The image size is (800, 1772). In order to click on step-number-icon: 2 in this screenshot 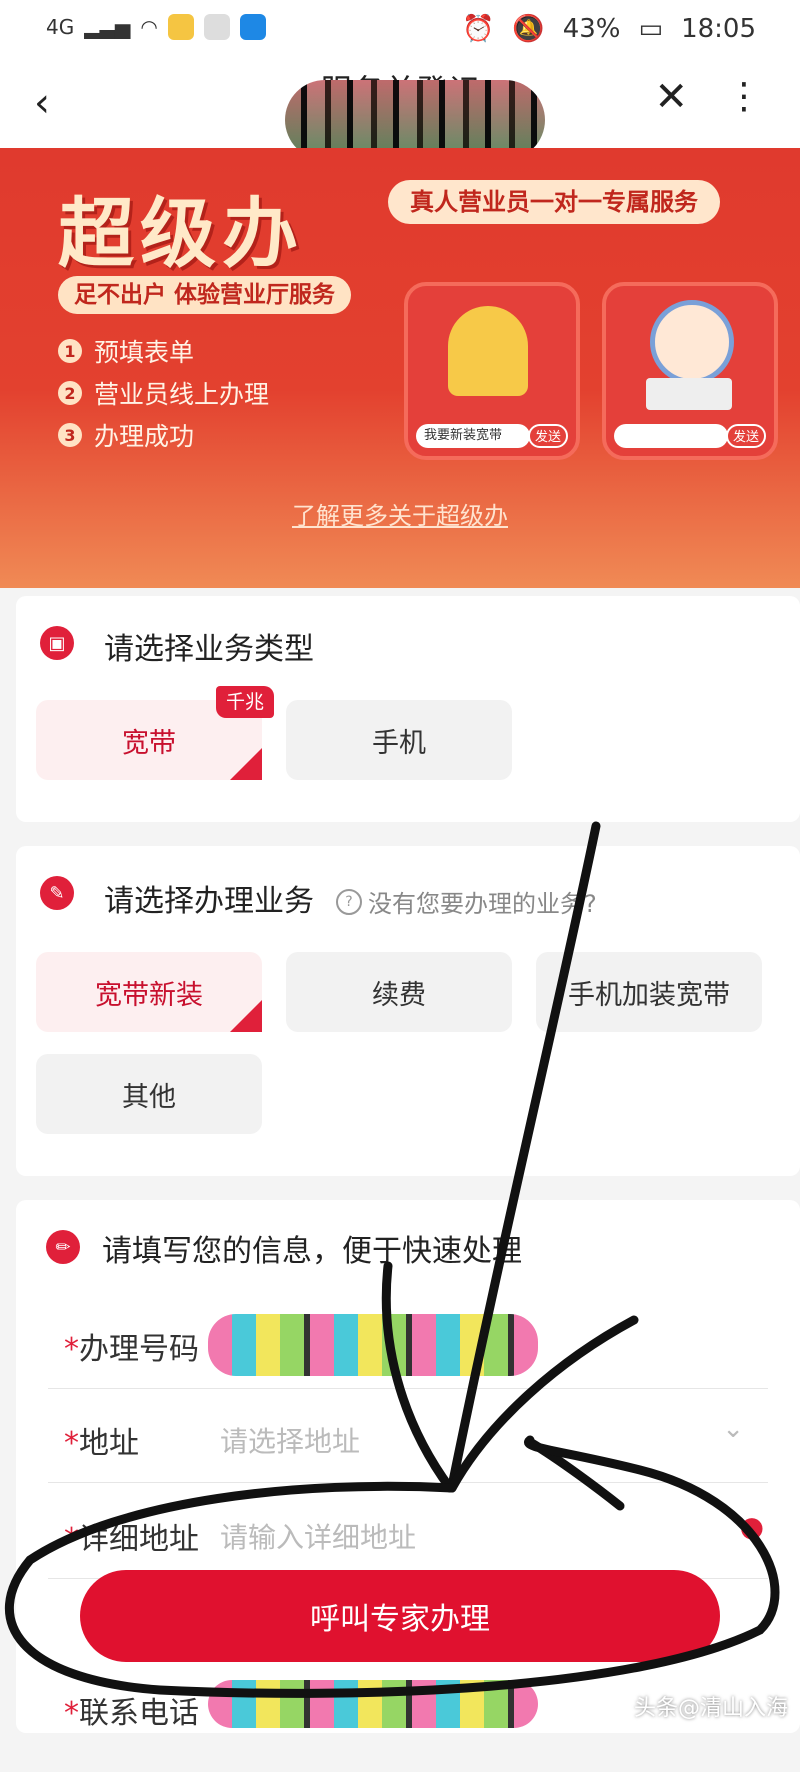, I will do `click(70, 393)`.